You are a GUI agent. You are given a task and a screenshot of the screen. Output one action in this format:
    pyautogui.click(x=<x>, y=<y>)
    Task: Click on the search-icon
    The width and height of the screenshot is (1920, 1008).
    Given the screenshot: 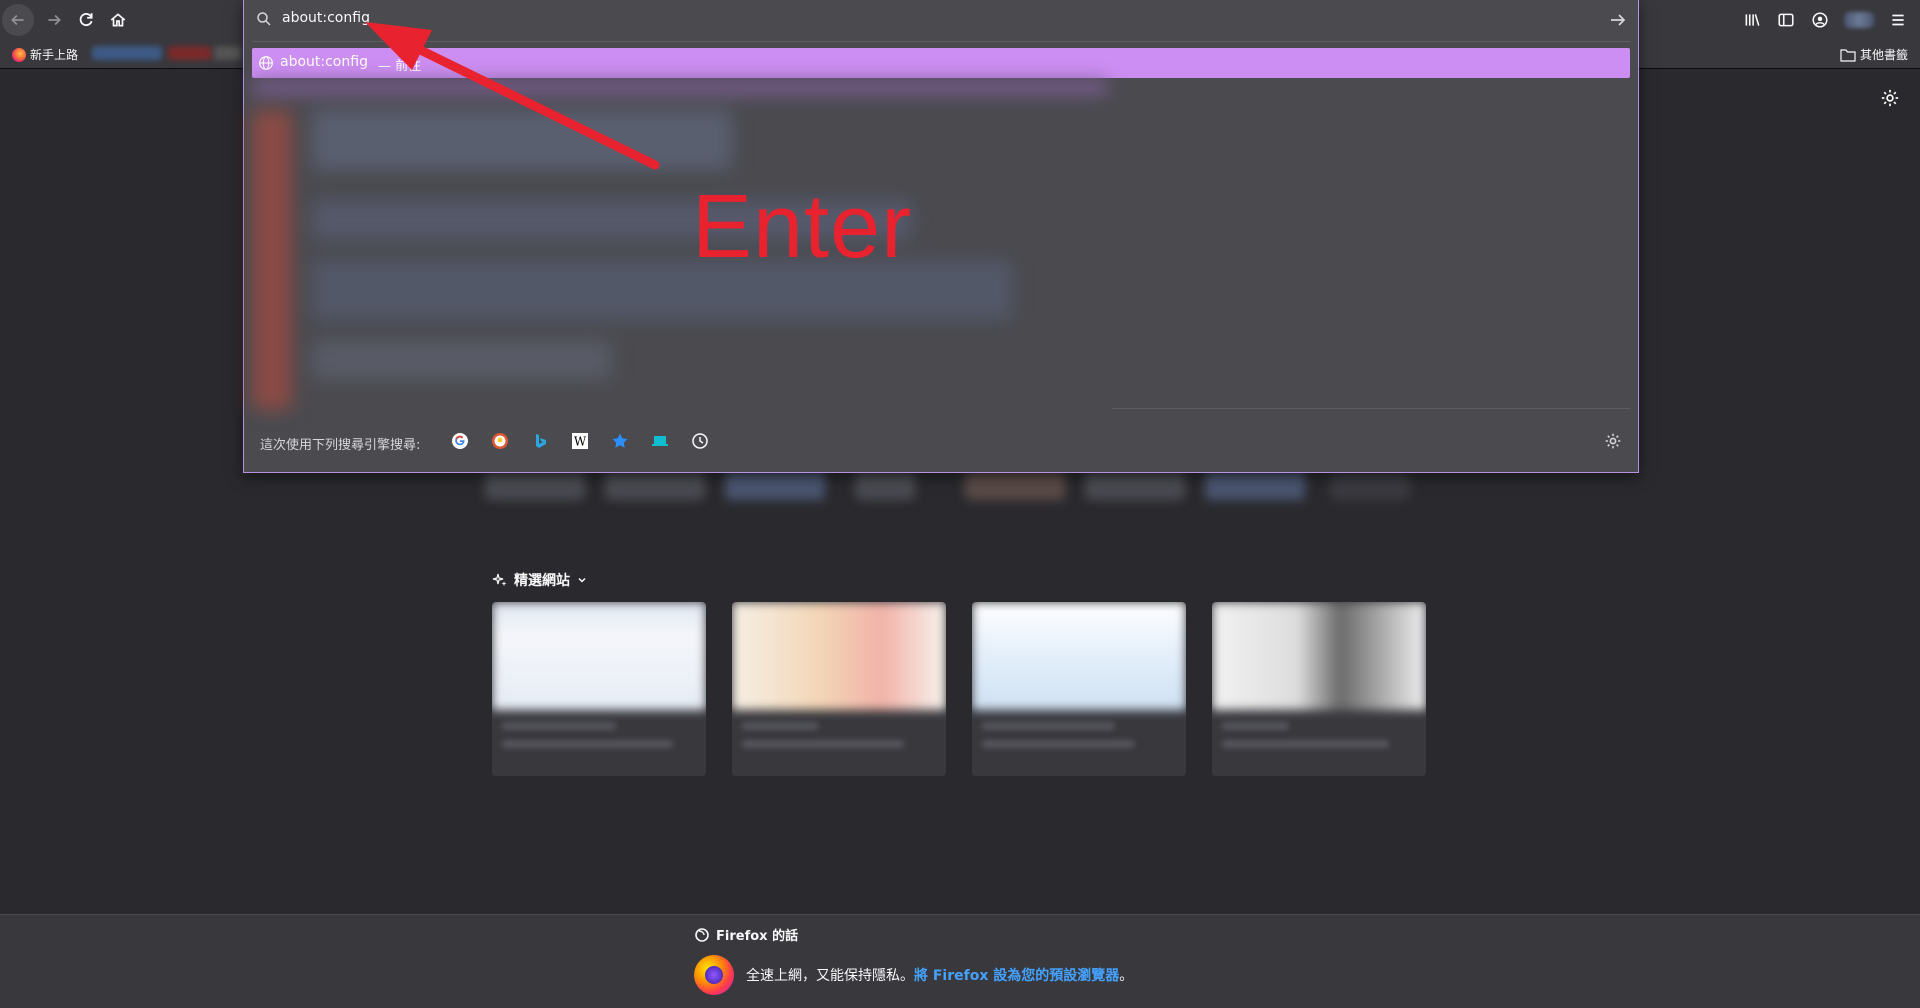 What is the action you would take?
    pyautogui.click(x=264, y=19)
    